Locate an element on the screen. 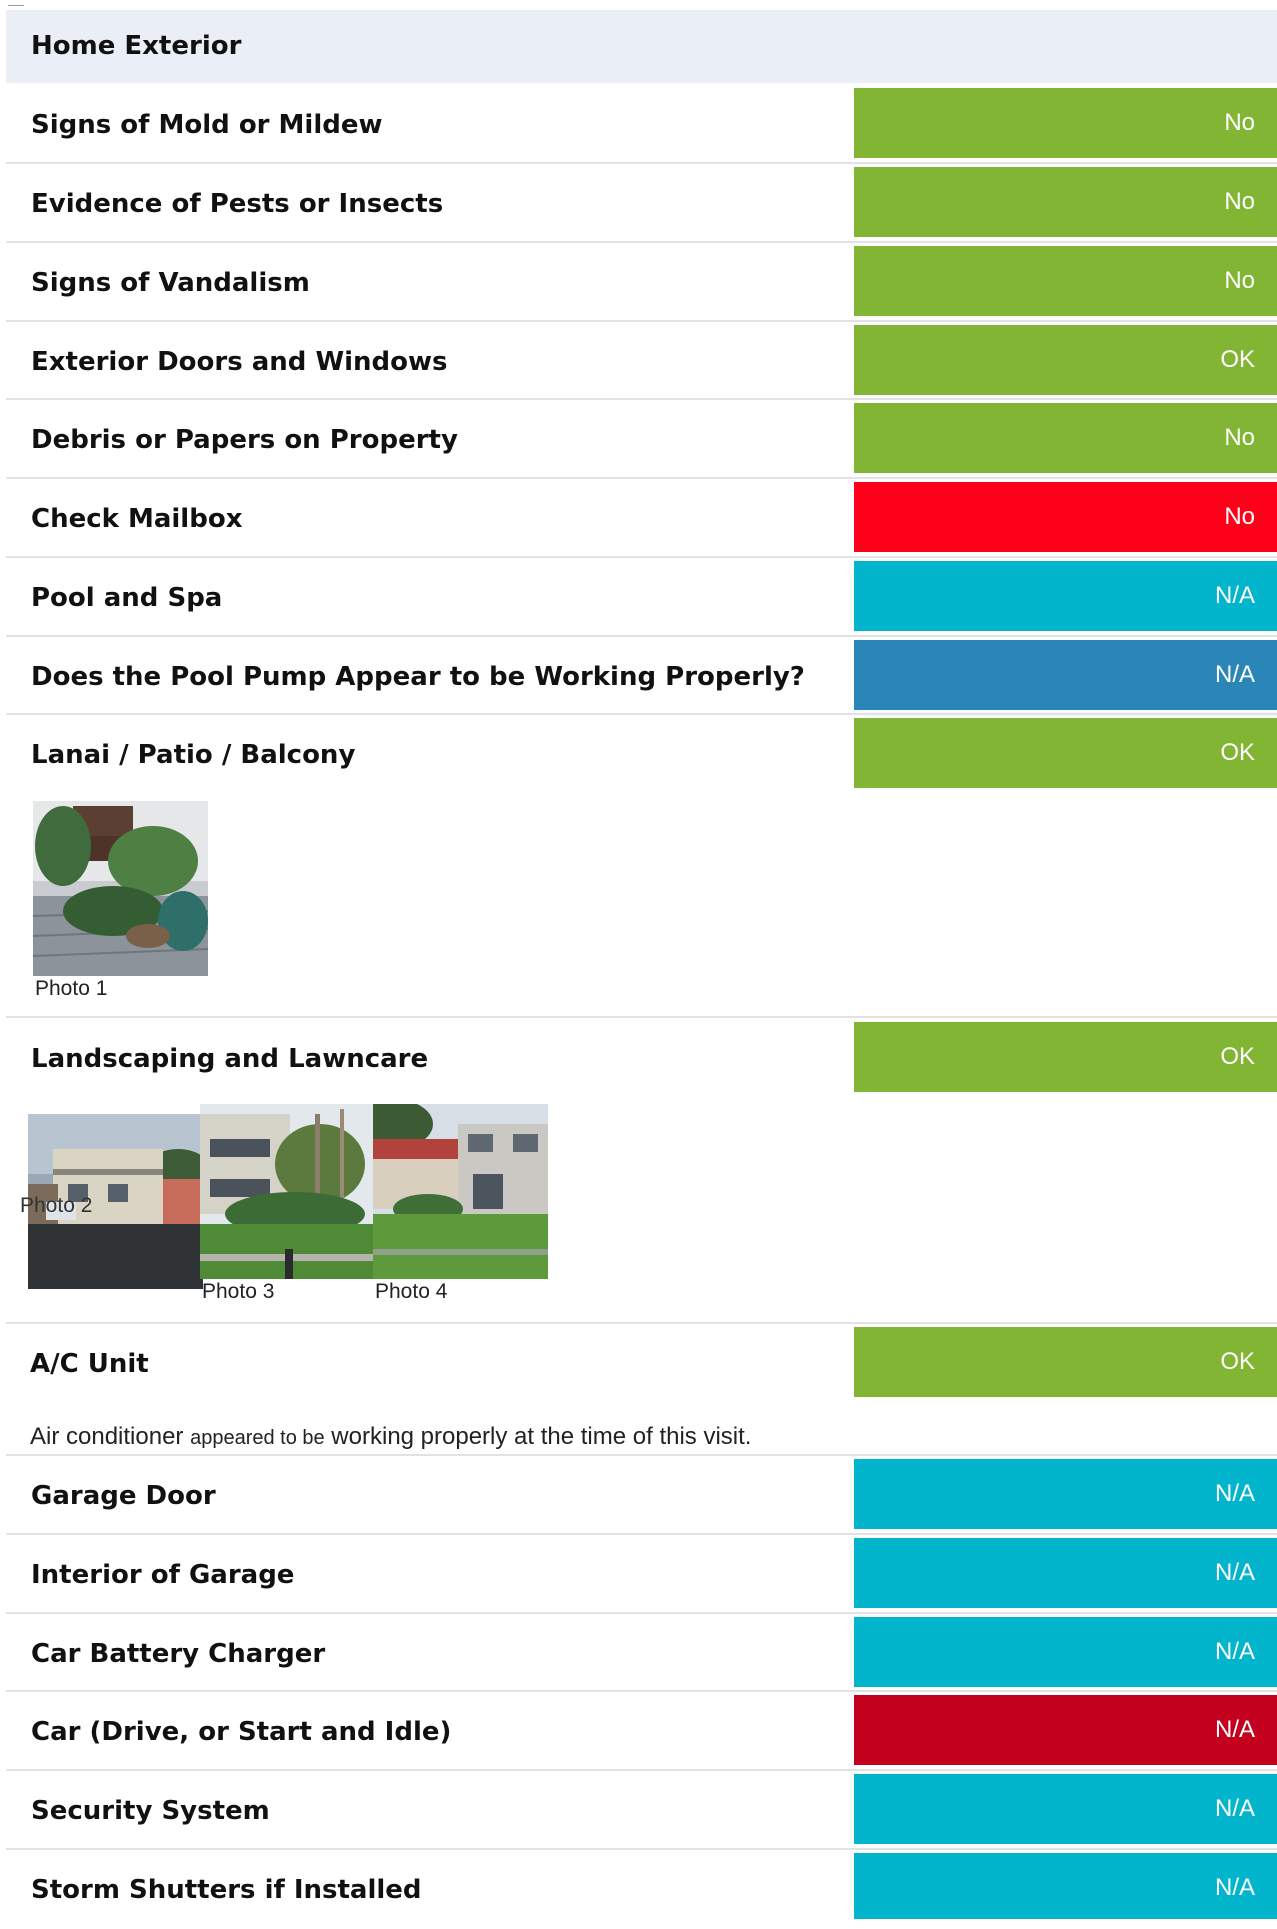  item-label: Storm Shutters if Installed is located at coordinates (226, 1890).